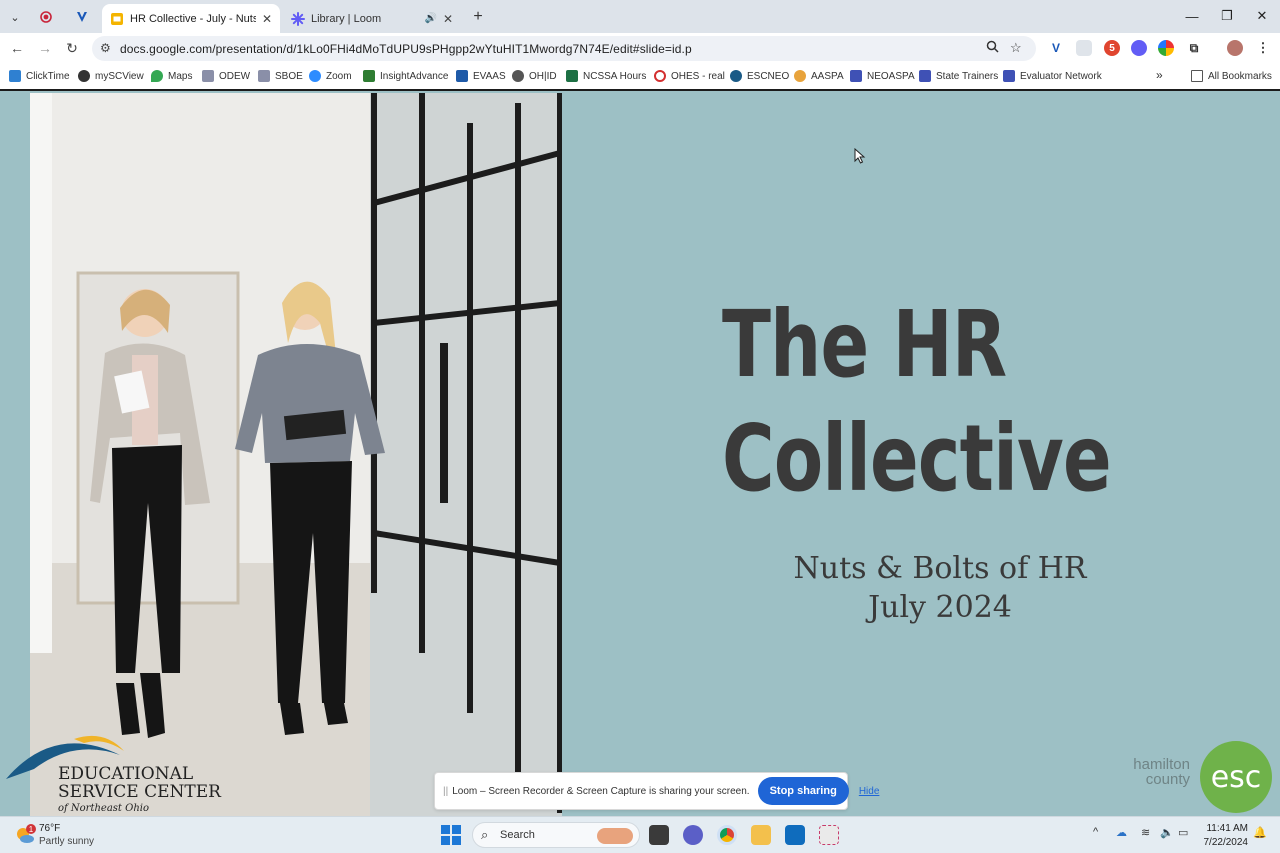  Describe the element at coordinates (451, 835) in the screenshot. I see `windows-start-button` at that location.